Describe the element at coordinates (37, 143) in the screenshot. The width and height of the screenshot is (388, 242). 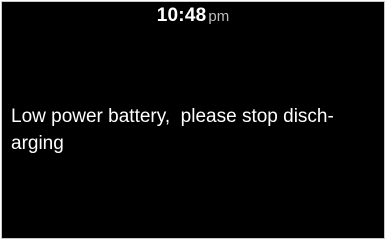
I see `low-battery-message-line-2: arging` at that location.